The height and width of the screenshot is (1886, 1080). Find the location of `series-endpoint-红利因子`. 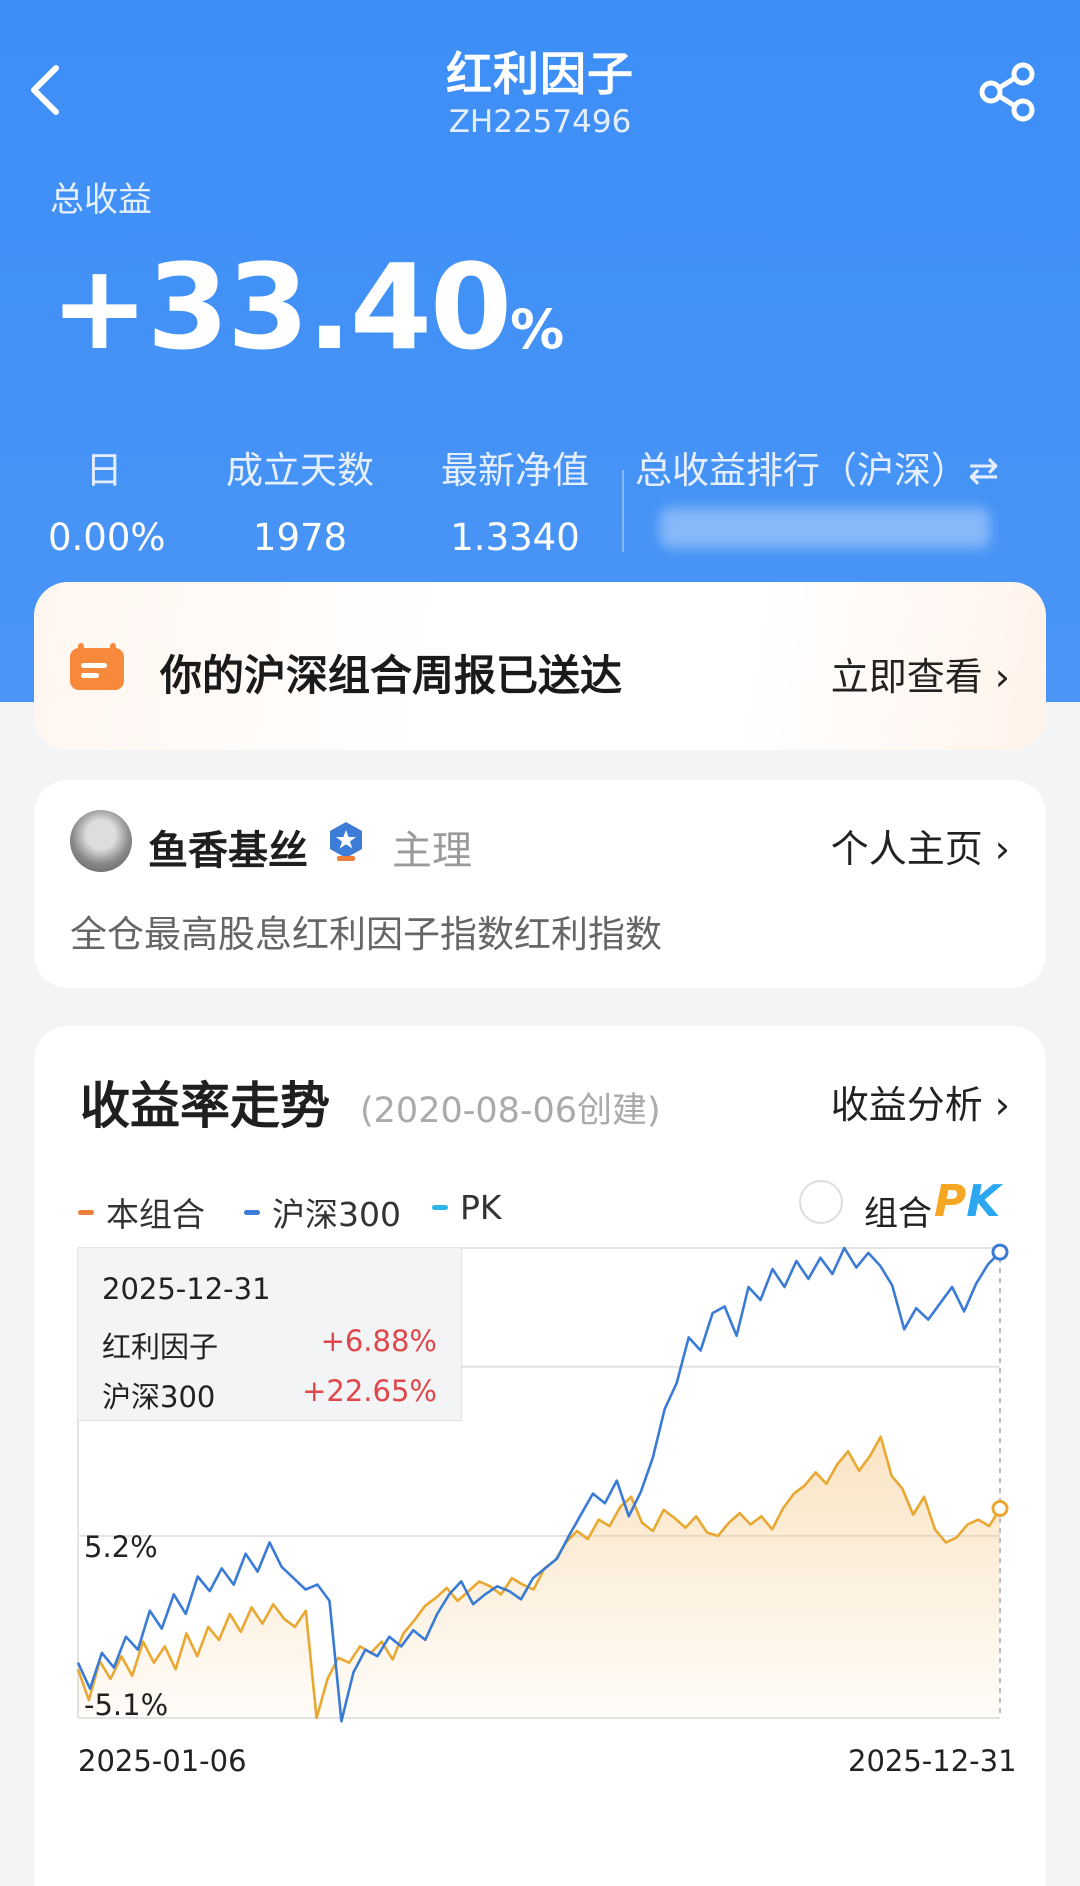

series-endpoint-红利因子 is located at coordinates (1000, 1509).